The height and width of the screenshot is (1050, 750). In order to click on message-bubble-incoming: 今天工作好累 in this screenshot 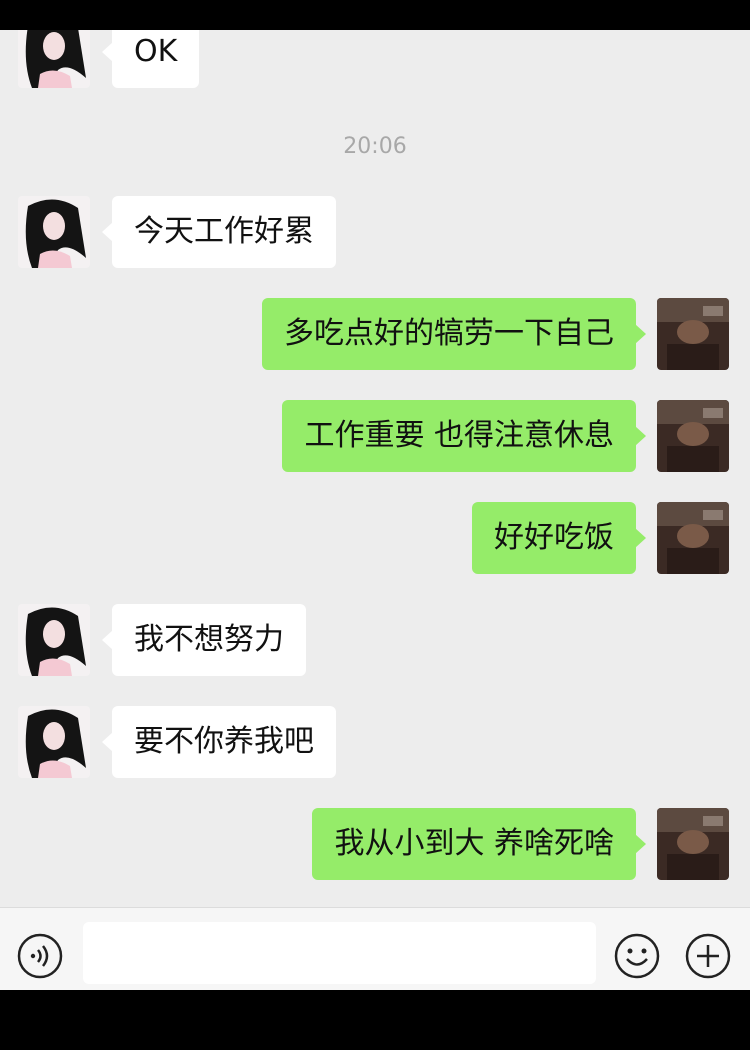, I will do `click(219, 232)`.